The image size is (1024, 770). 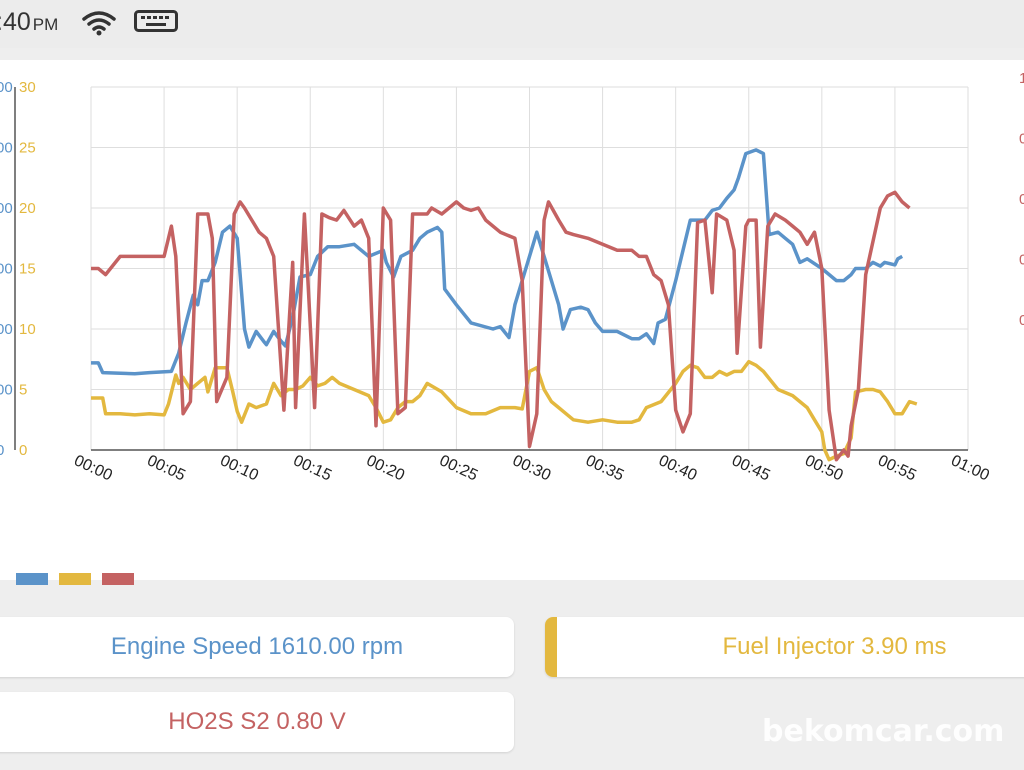 I want to click on x-axis-tick: 00:45, so click(x=751, y=468).